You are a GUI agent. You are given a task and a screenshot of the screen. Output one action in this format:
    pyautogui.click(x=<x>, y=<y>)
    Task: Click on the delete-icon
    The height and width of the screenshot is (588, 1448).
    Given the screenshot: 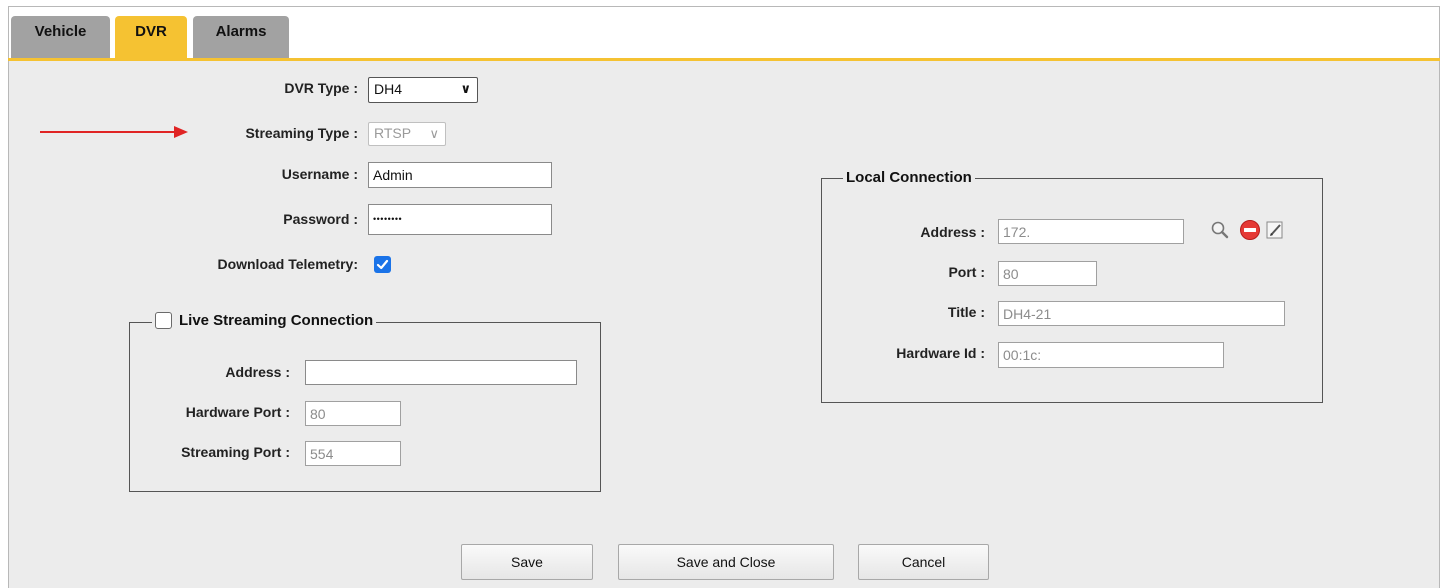 What is the action you would take?
    pyautogui.click(x=1250, y=230)
    